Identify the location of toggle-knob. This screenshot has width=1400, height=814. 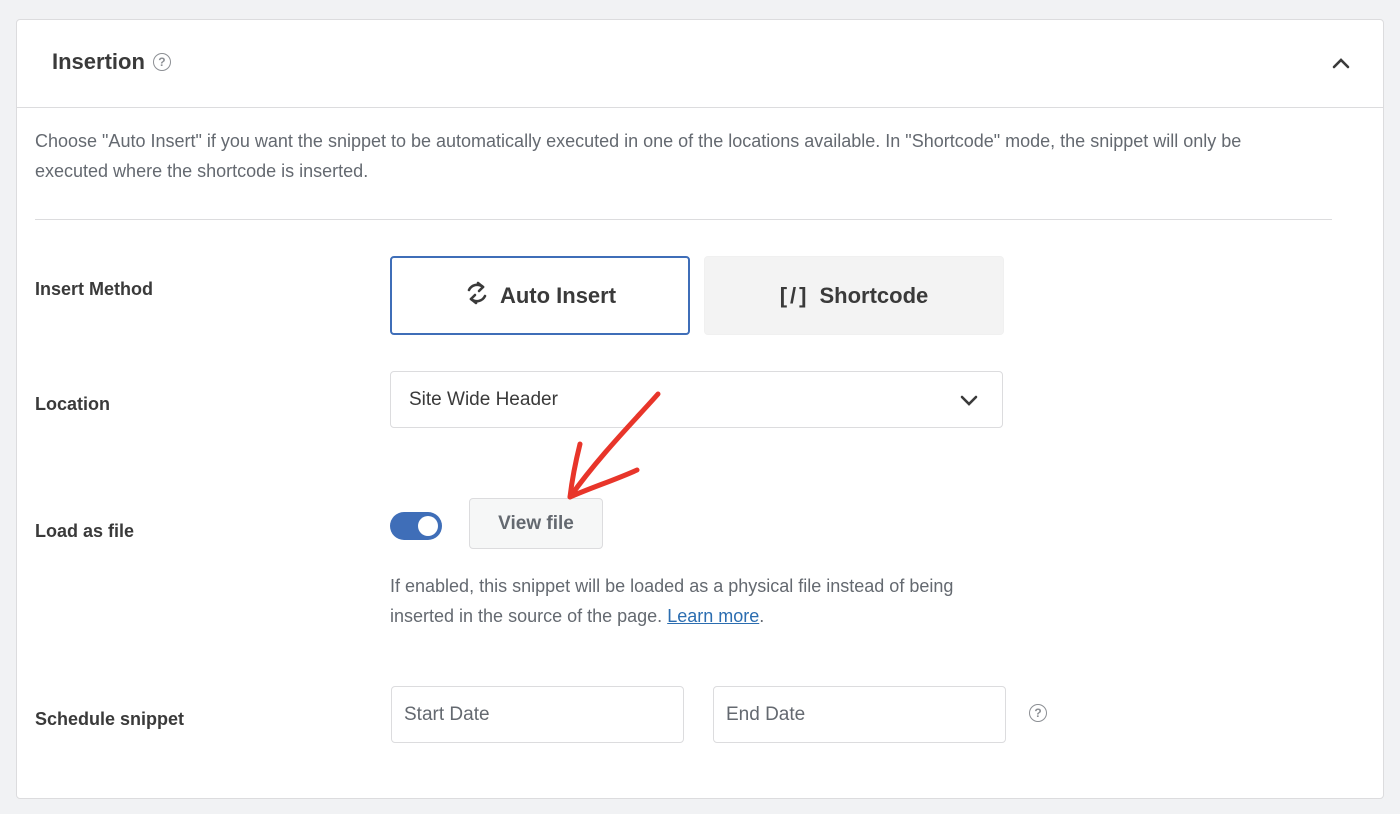
(428, 526).